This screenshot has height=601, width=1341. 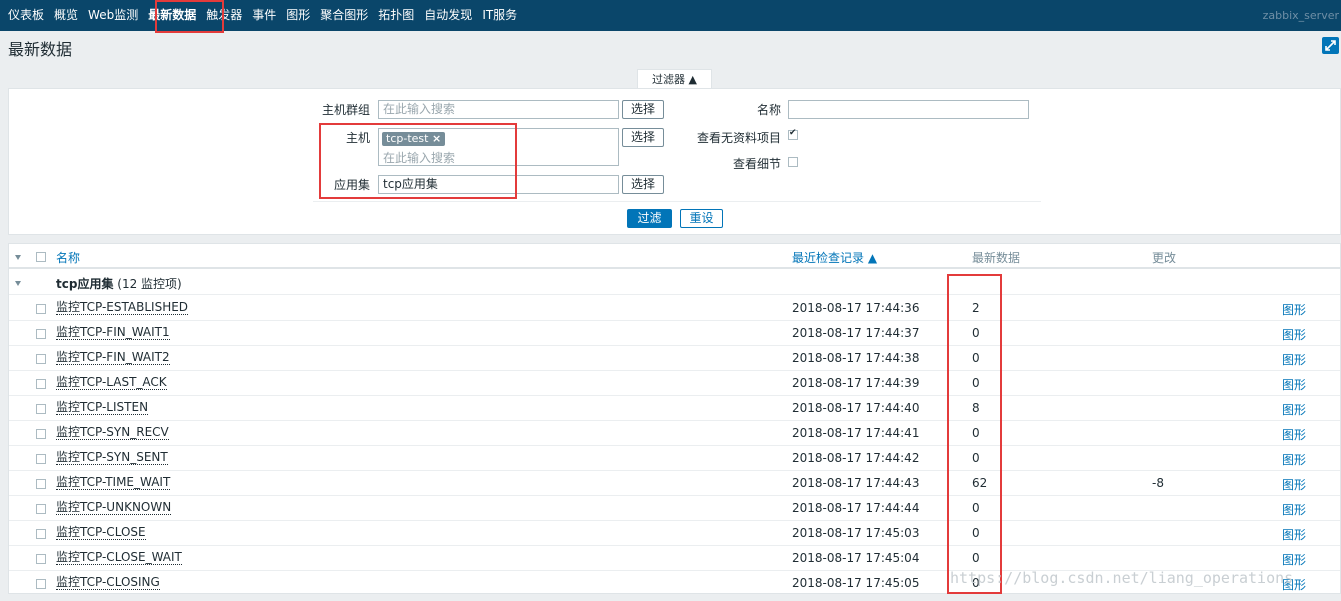 What do you see at coordinates (701, 218) in the screenshot?
I see `reset-filter-button: 重设` at bounding box center [701, 218].